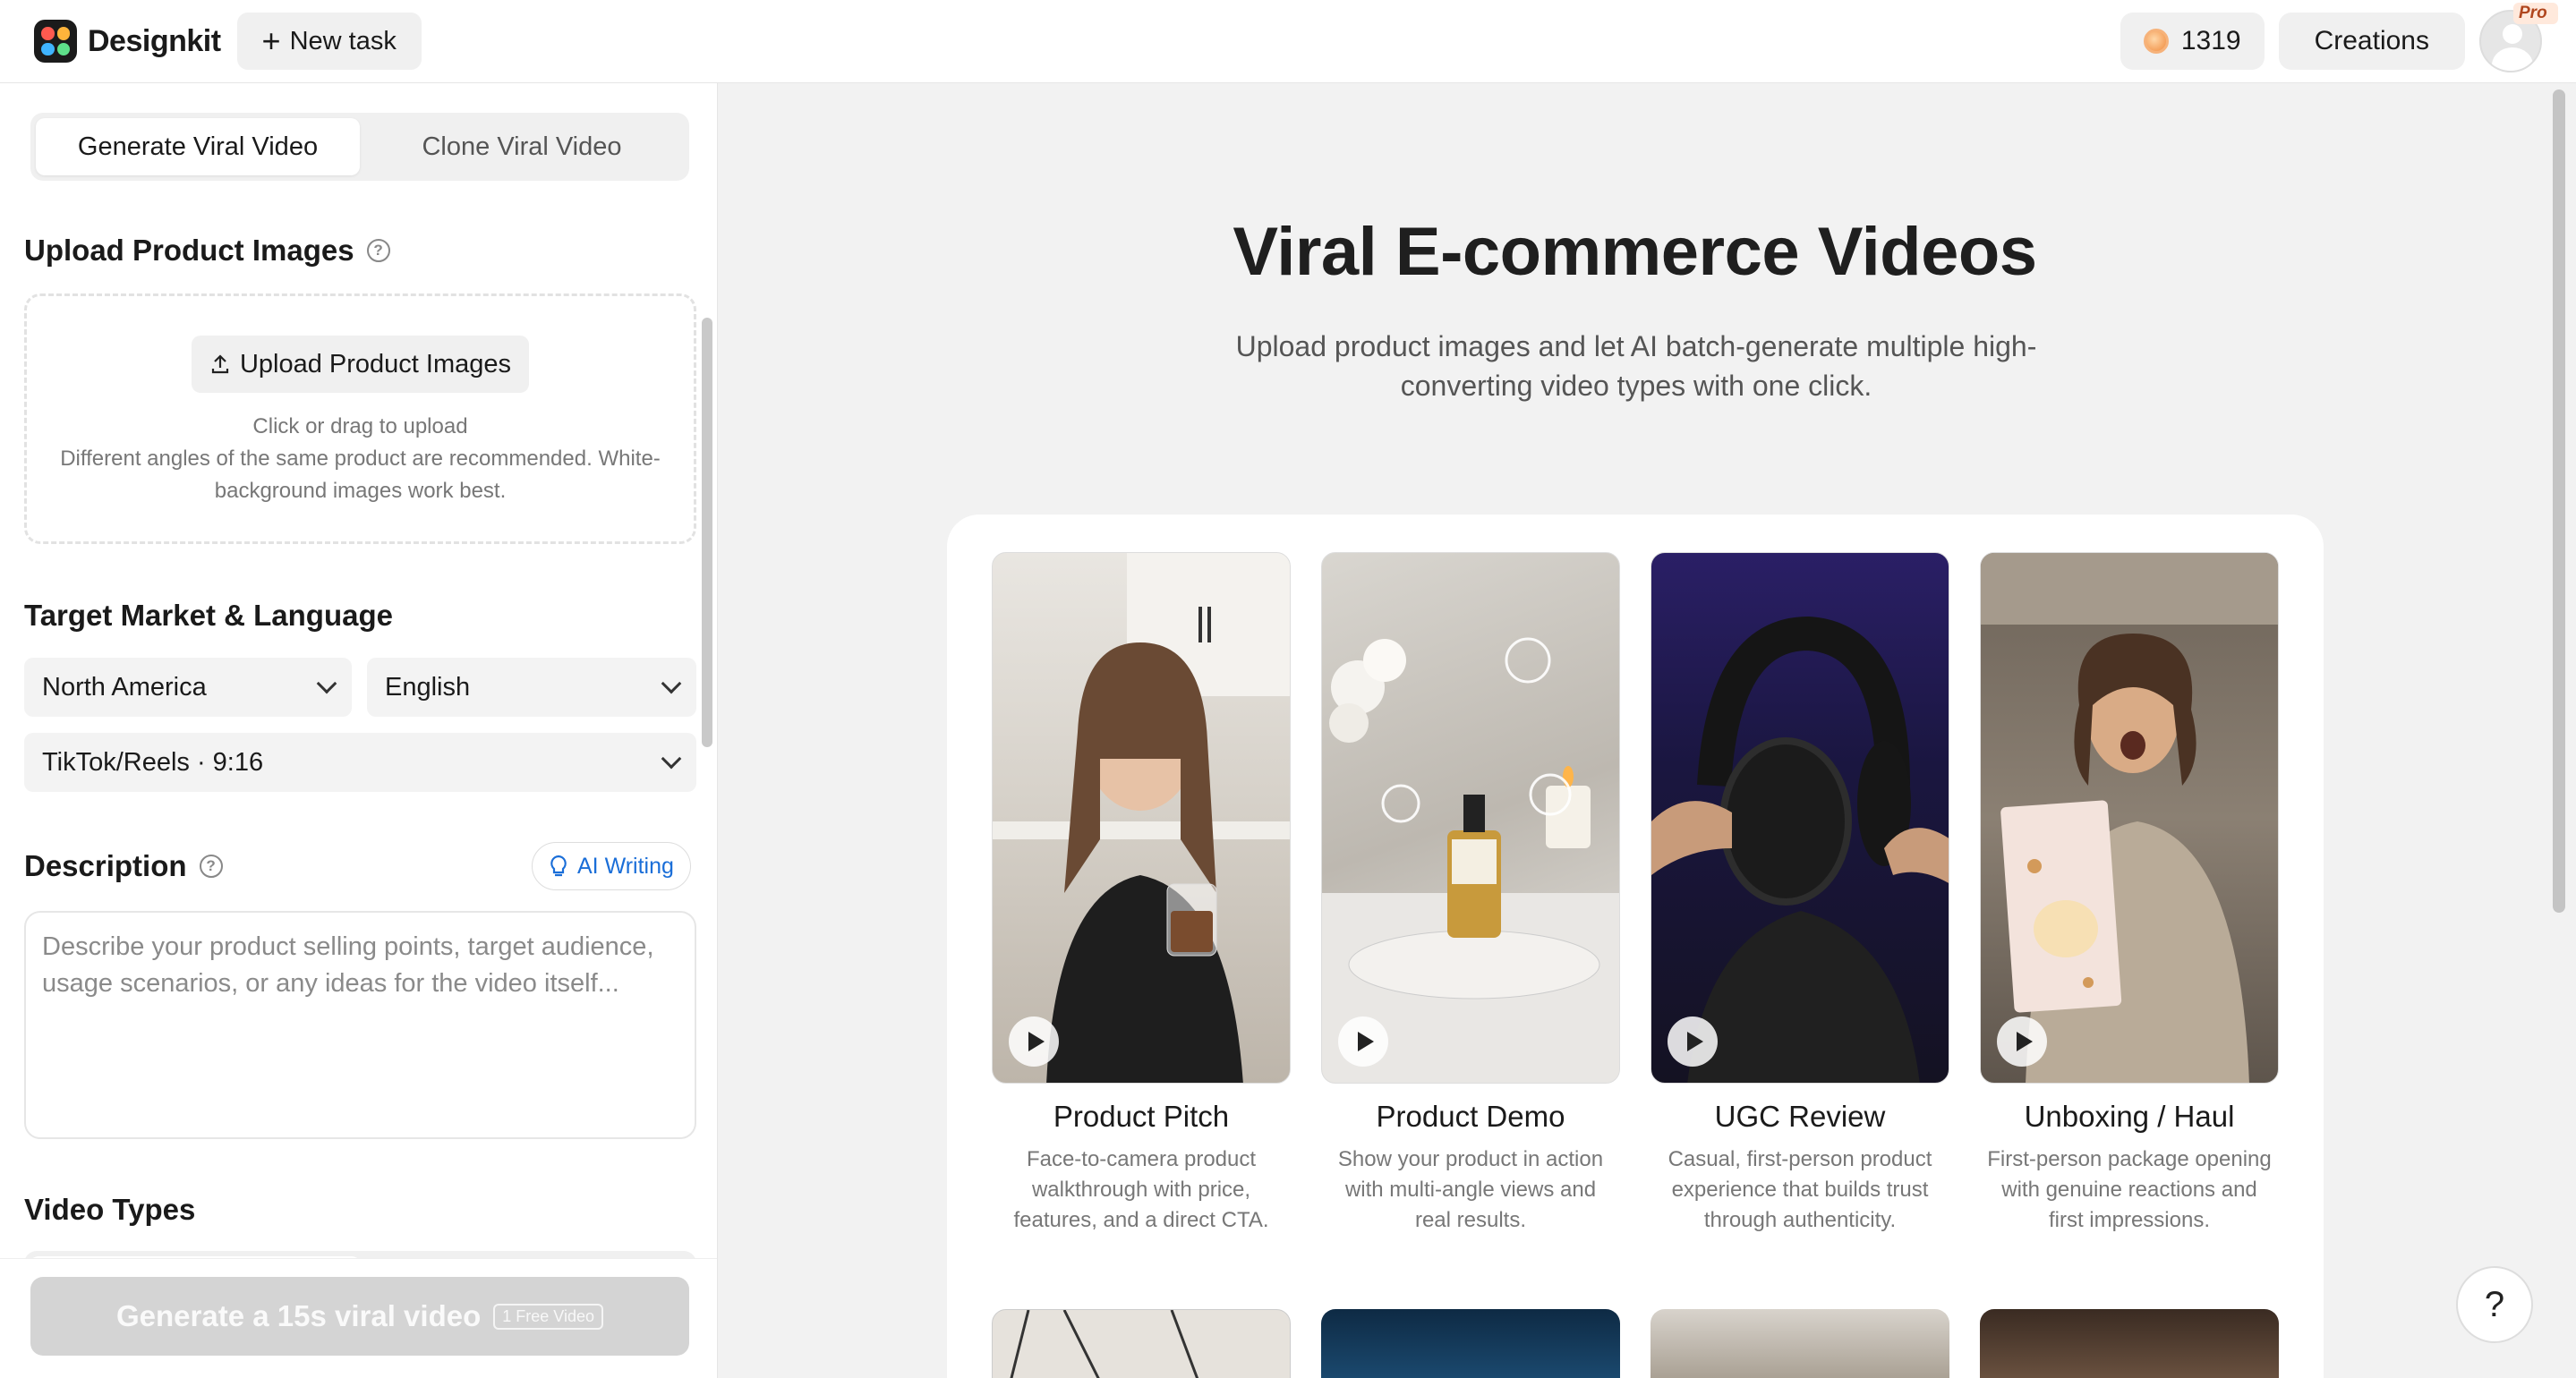  What do you see at coordinates (360, 763) in the screenshot?
I see `format-select: TikTok/Reels · 9:16` at bounding box center [360, 763].